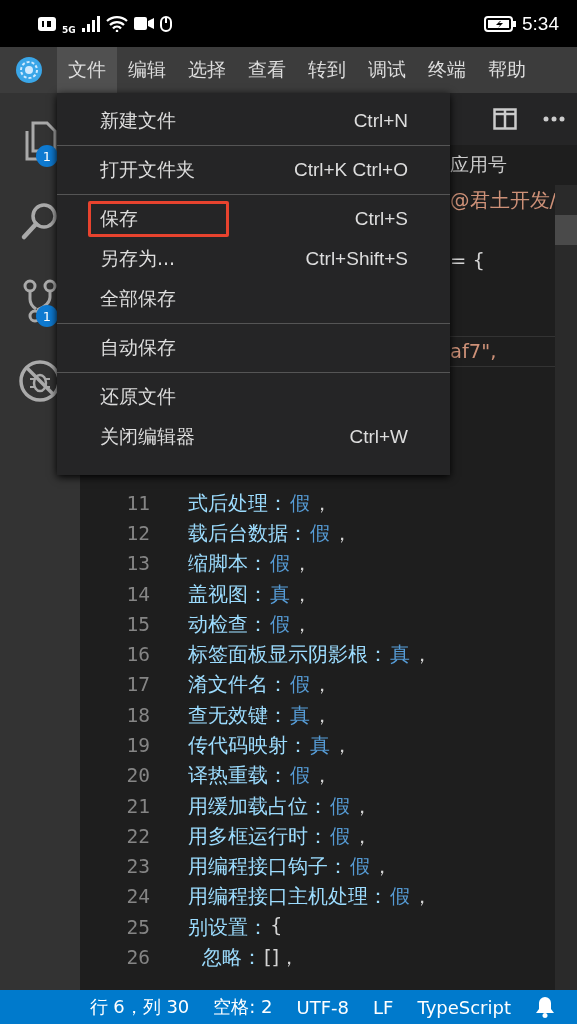 This screenshot has width=577, height=1024. What do you see at coordinates (137, 806) in the screenshot?
I see `line-number: 21` at bounding box center [137, 806].